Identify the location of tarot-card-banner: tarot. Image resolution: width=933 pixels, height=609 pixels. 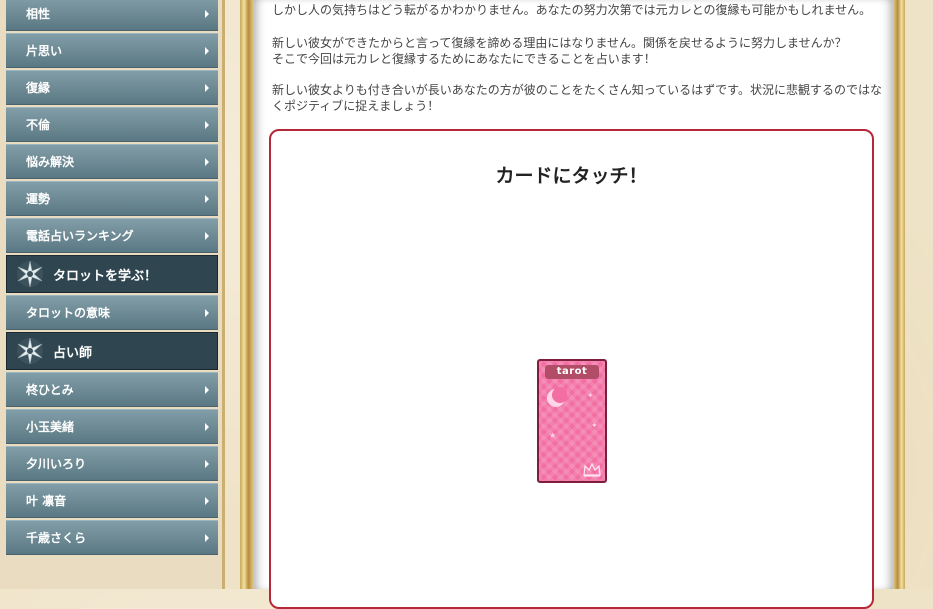
(572, 372).